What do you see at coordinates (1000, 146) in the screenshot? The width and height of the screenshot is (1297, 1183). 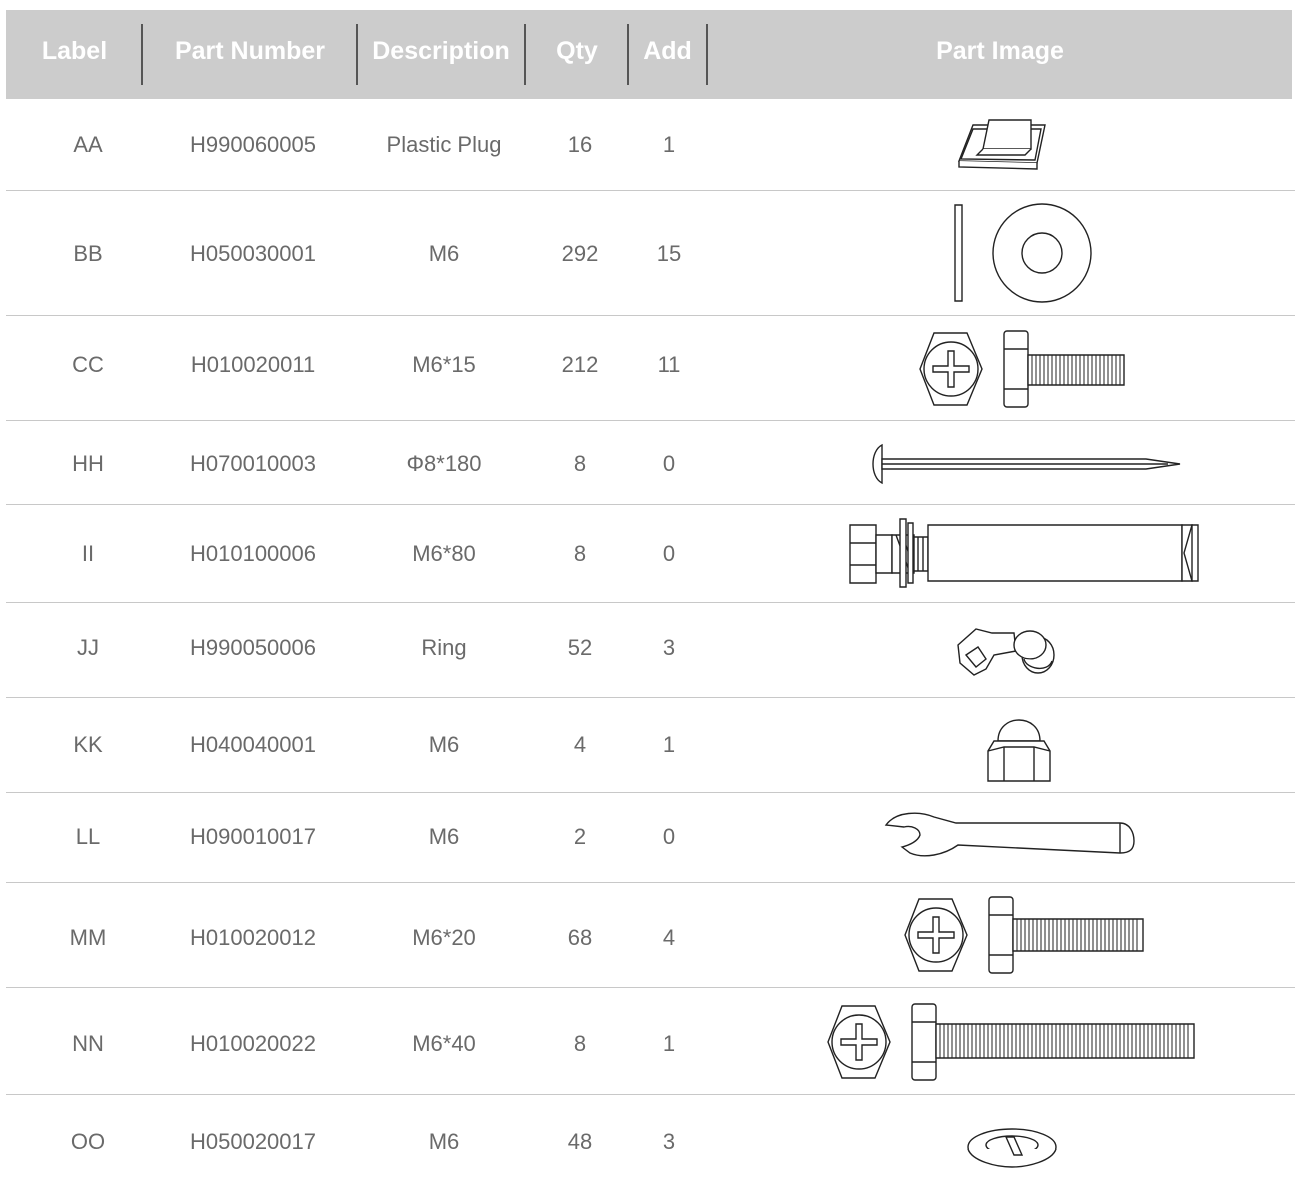 I see `plastic-plug-icon` at bounding box center [1000, 146].